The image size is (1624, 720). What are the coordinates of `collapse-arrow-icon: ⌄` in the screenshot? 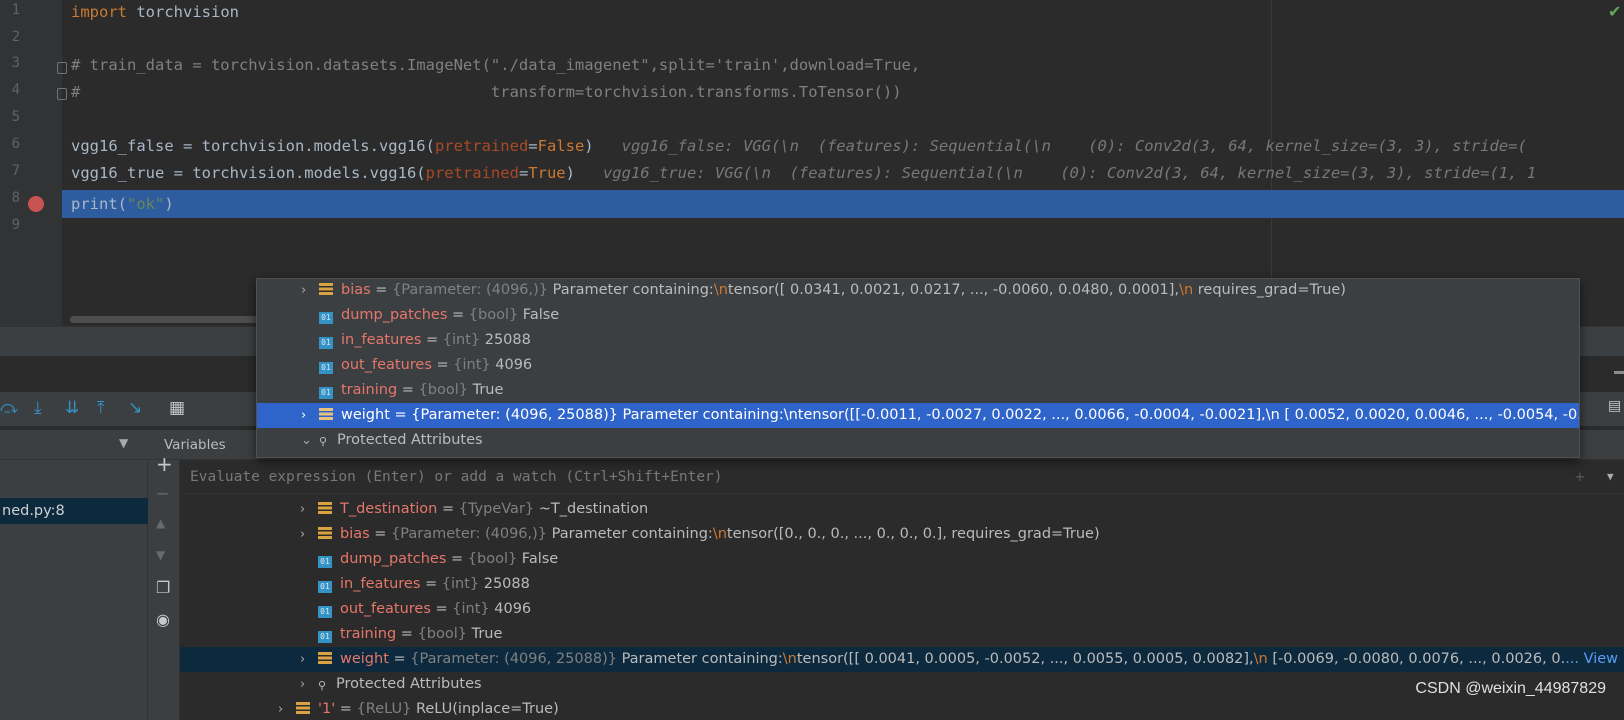 It's located at (310, 440).